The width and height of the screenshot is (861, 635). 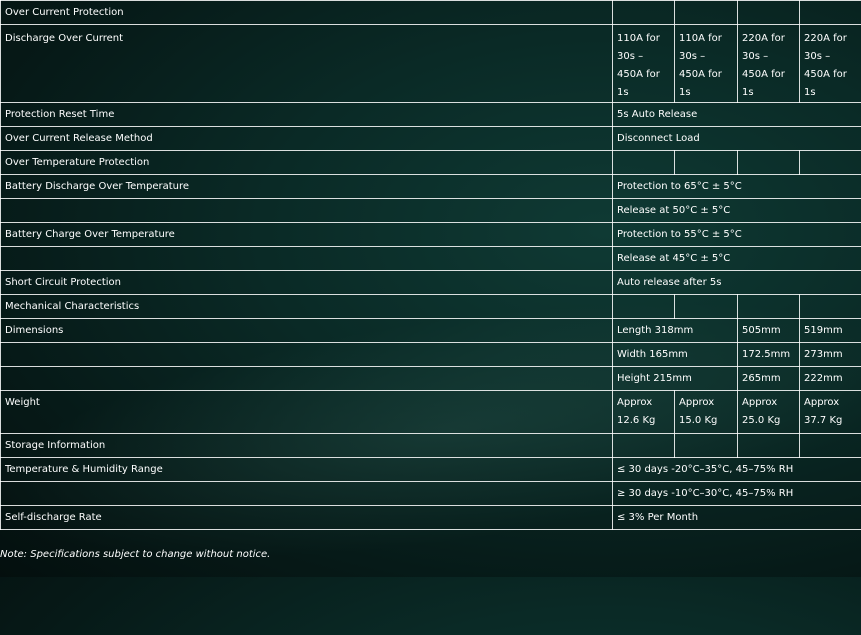 What do you see at coordinates (307, 446) in the screenshot?
I see `row-label: Storage Information` at bounding box center [307, 446].